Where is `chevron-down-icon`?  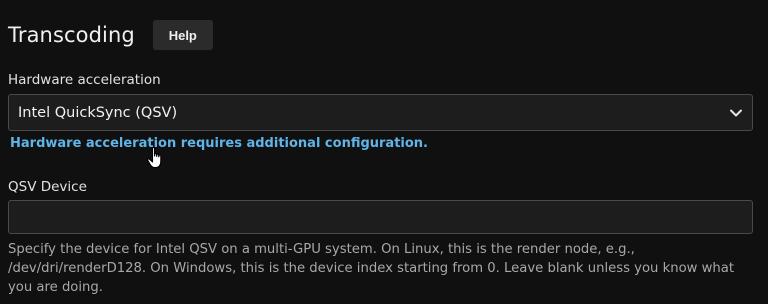
chevron-down-icon is located at coordinates (736, 113).